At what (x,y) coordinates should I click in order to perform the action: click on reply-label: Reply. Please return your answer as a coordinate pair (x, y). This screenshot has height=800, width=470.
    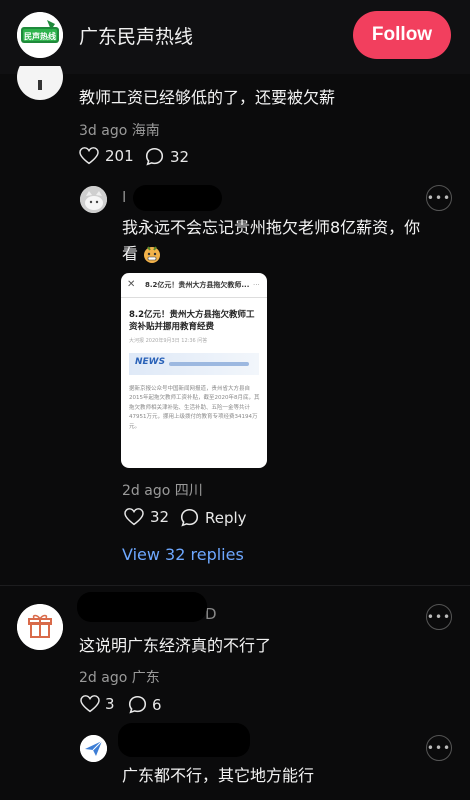
    Looking at the image, I should click on (226, 517).